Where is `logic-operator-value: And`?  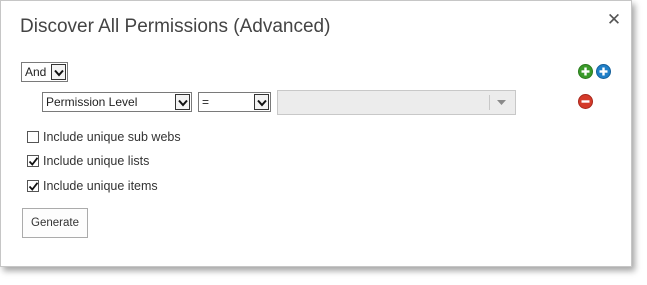
logic-operator-value: And is located at coordinates (36, 72).